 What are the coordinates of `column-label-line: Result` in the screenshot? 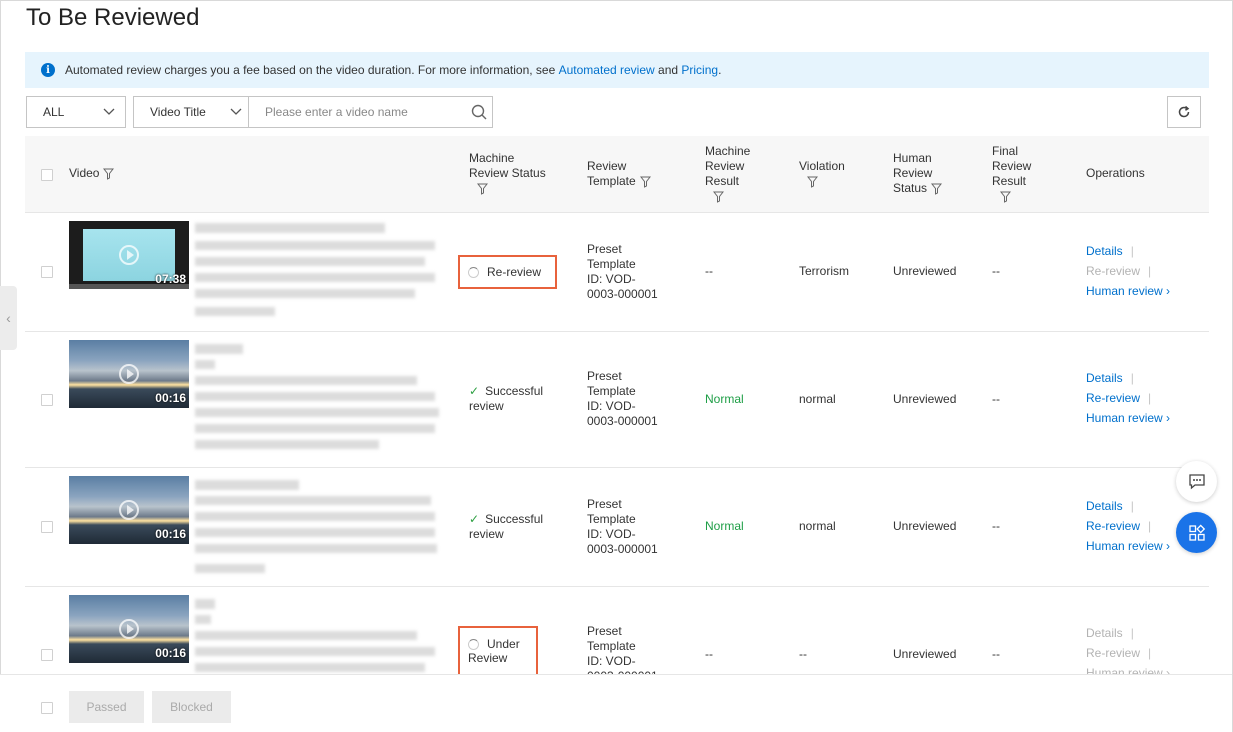 It's located at (722, 181).